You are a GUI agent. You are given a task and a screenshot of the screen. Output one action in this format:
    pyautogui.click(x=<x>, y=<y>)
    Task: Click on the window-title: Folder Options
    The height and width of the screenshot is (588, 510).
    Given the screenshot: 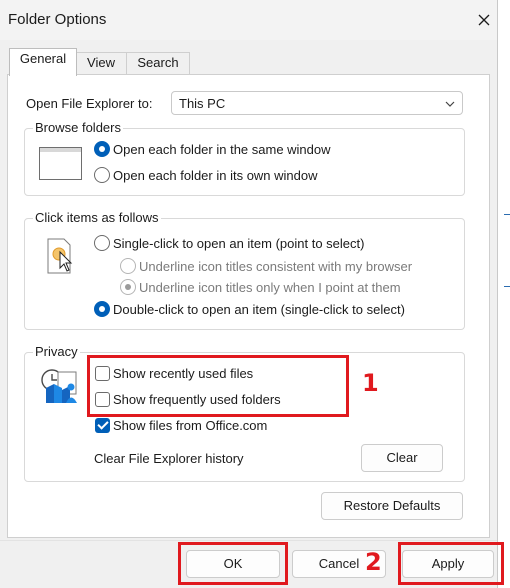 What is the action you would take?
    pyautogui.click(x=57, y=19)
    